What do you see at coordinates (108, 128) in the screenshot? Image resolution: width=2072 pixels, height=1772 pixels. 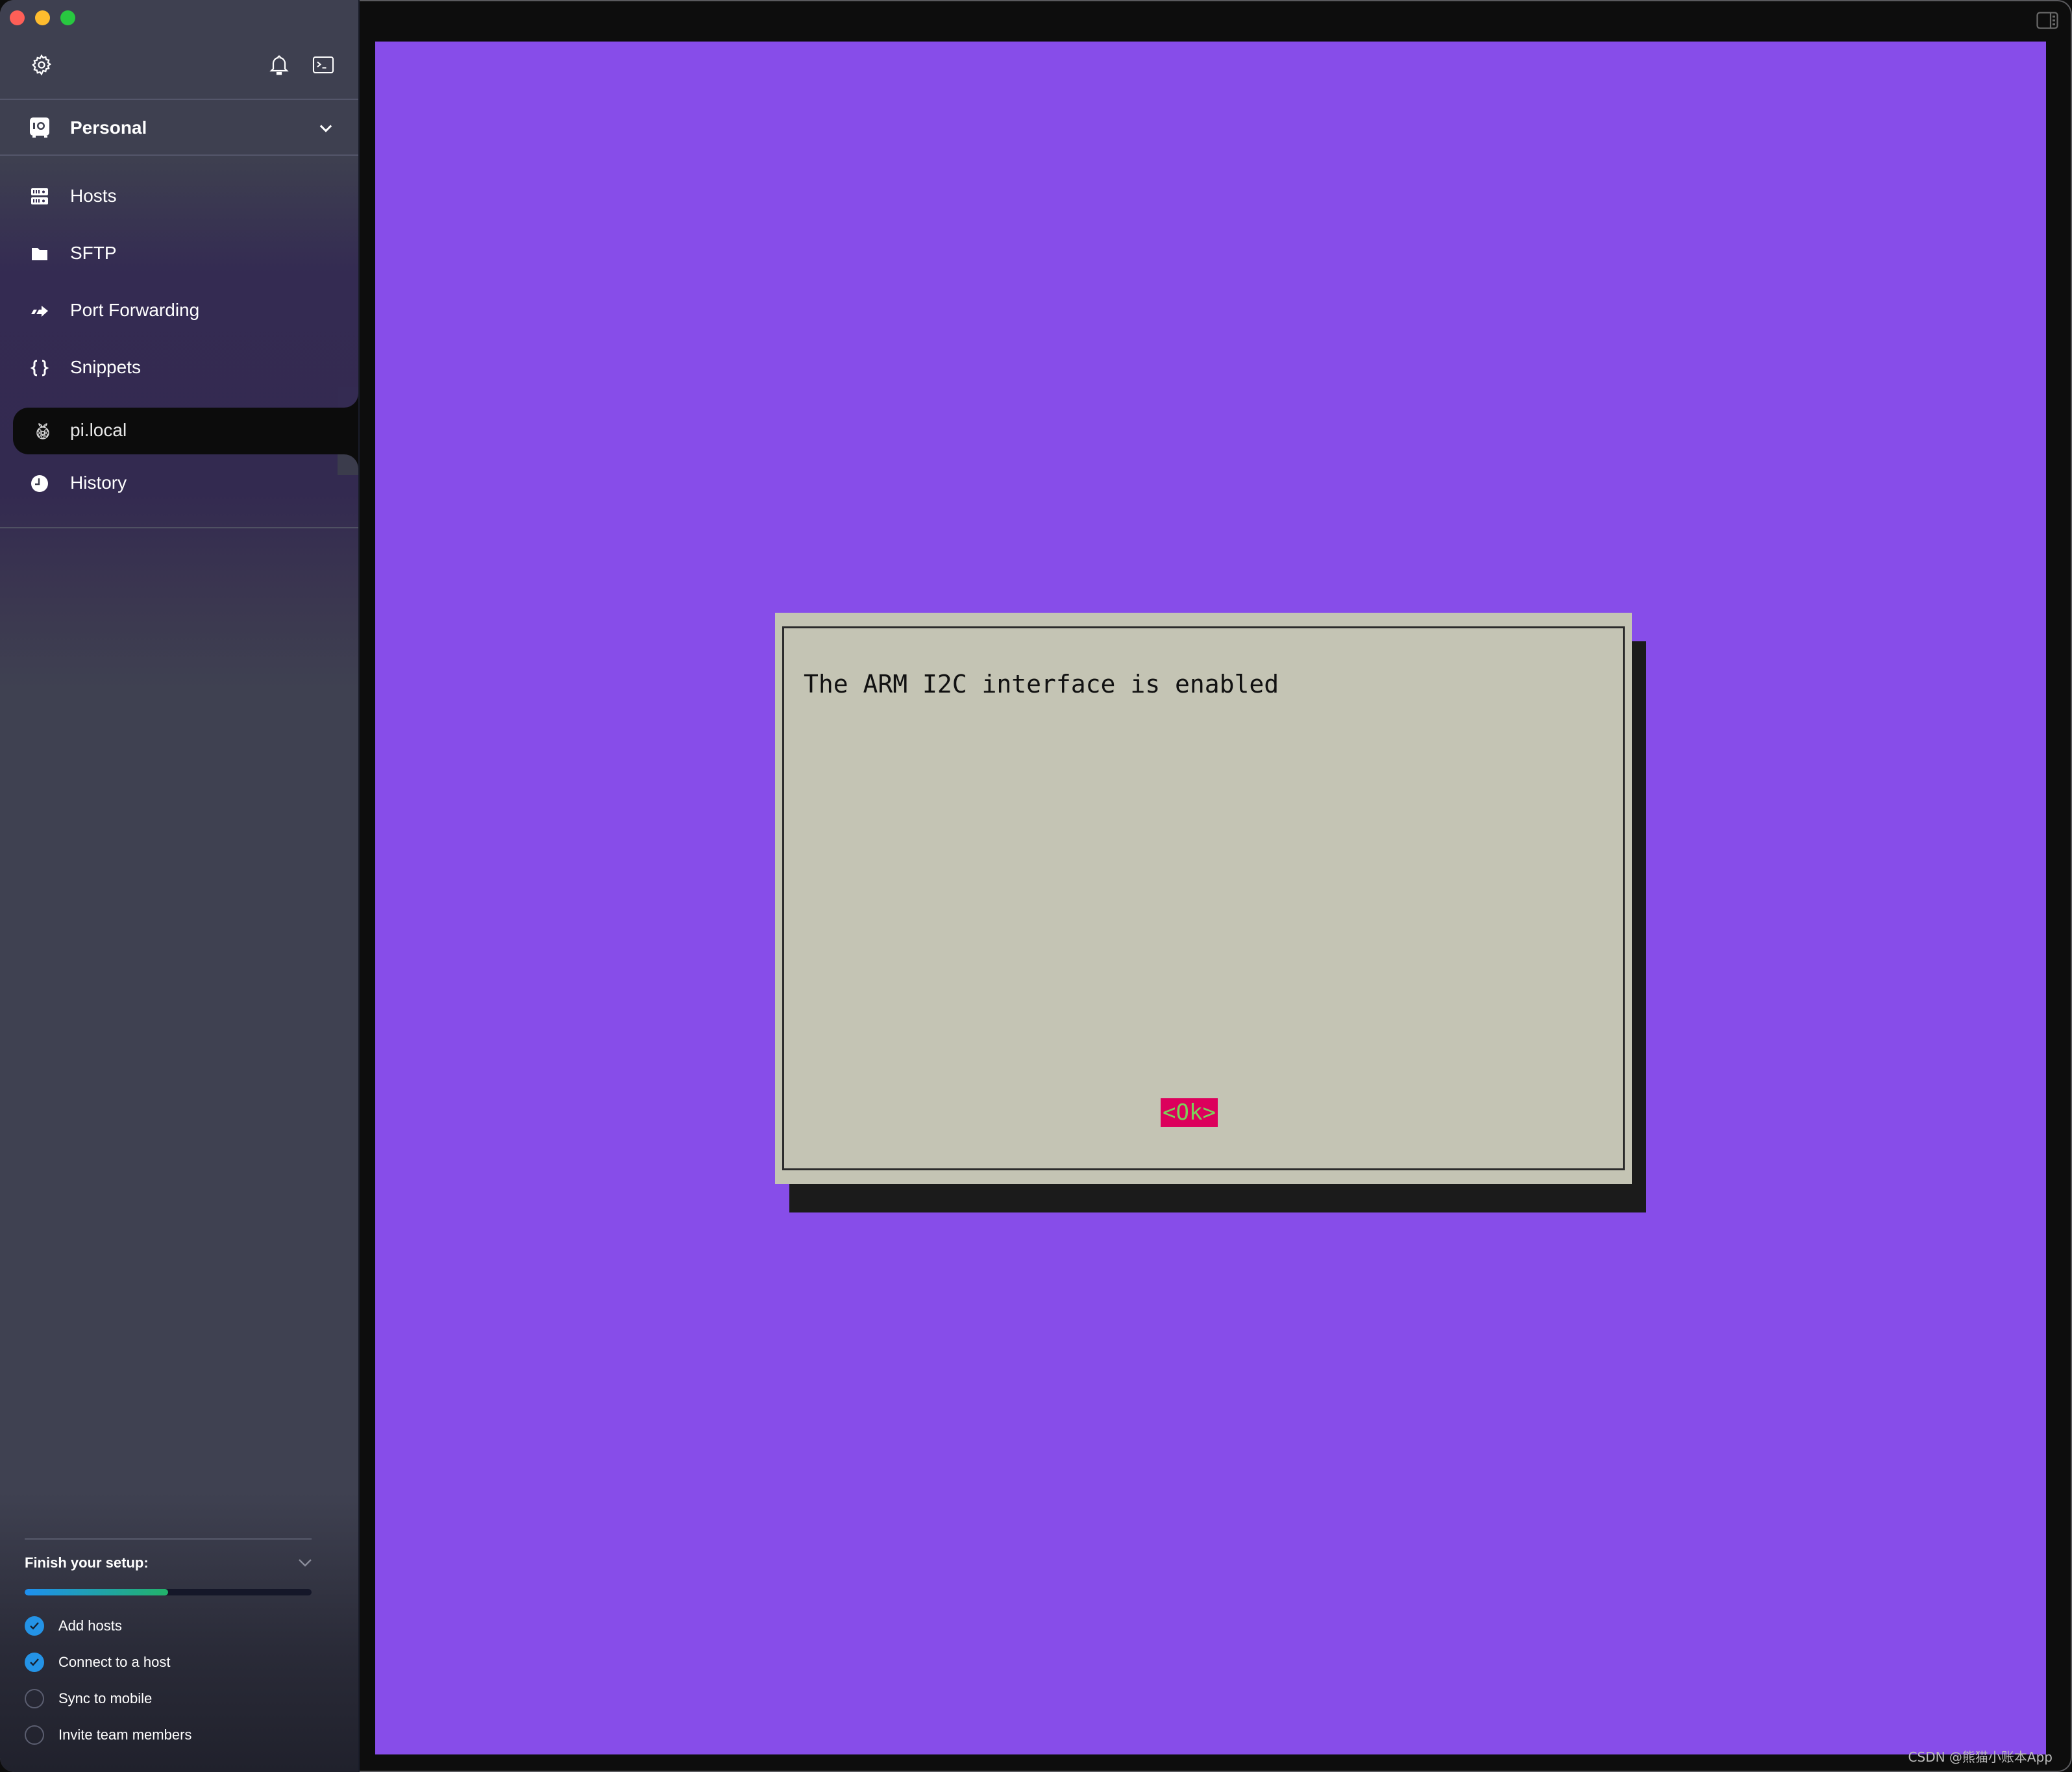 I see `vault-label: Personal` at bounding box center [108, 128].